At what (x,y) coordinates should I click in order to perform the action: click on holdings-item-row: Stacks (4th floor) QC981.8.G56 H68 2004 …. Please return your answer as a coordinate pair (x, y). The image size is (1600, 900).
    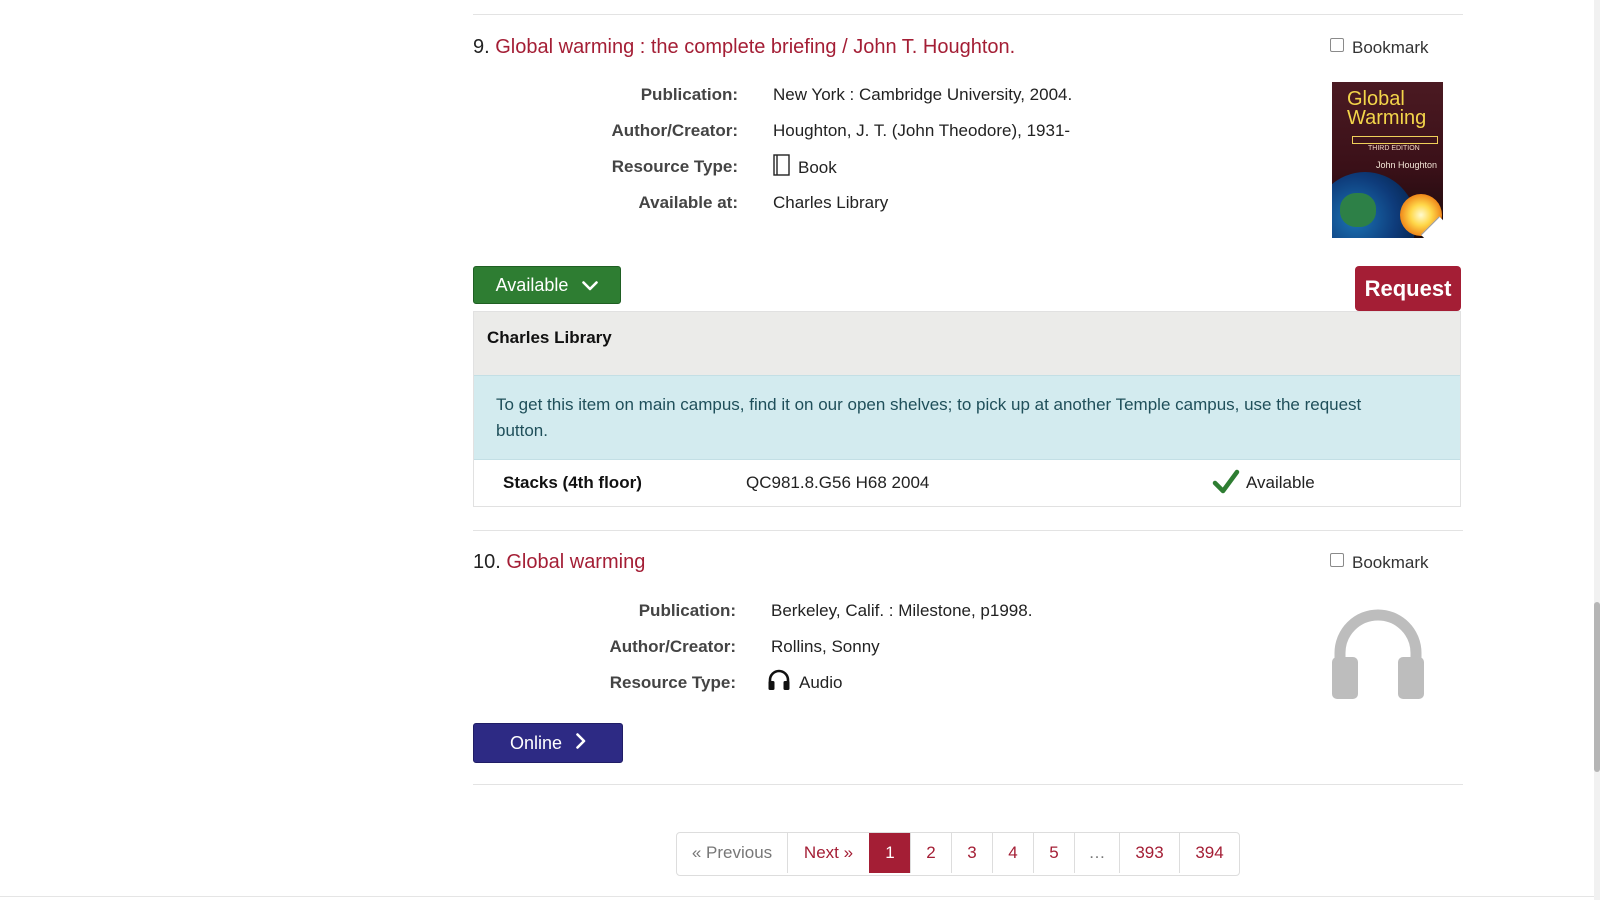
    Looking at the image, I should click on (967, 483).